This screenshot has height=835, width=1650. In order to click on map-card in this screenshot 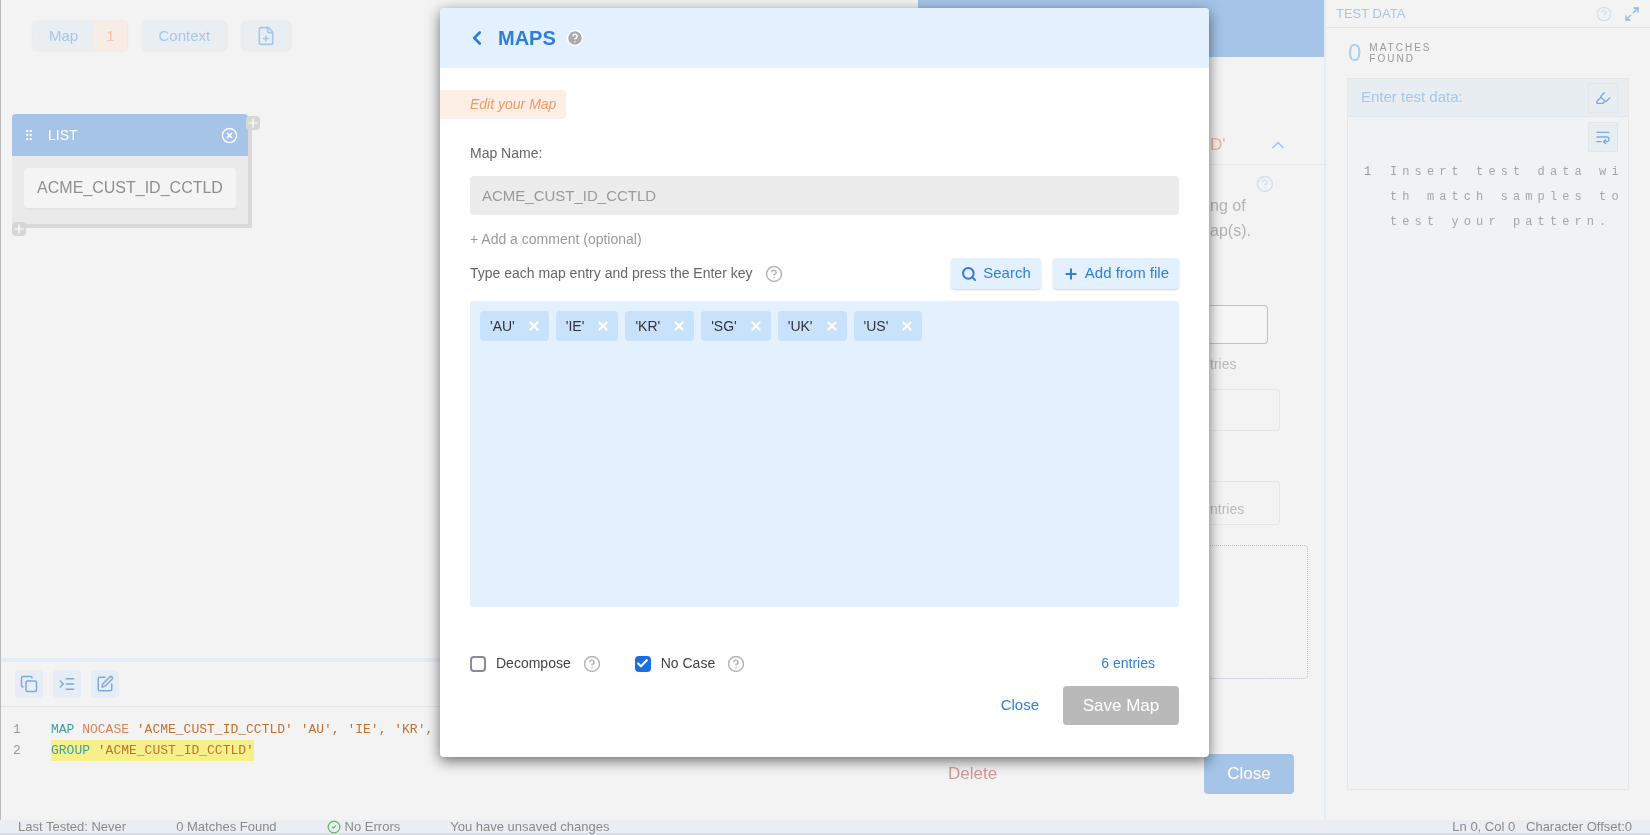, I will do `click(1245, 410)`.